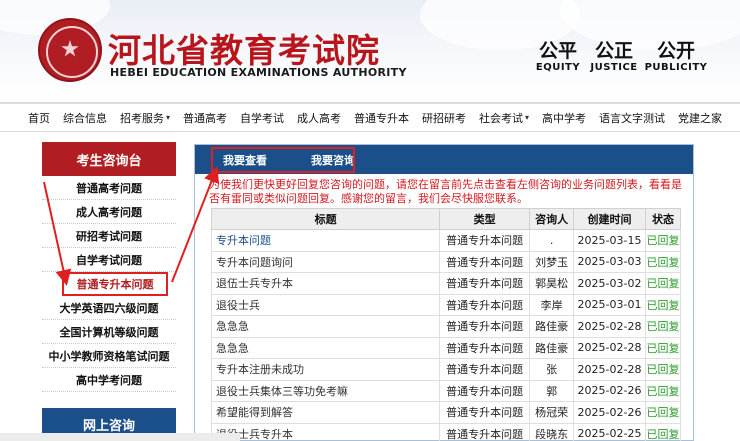 This screenshot has width=740, height=441. I want to click on row-person: 段晓东, so click(552, 431).